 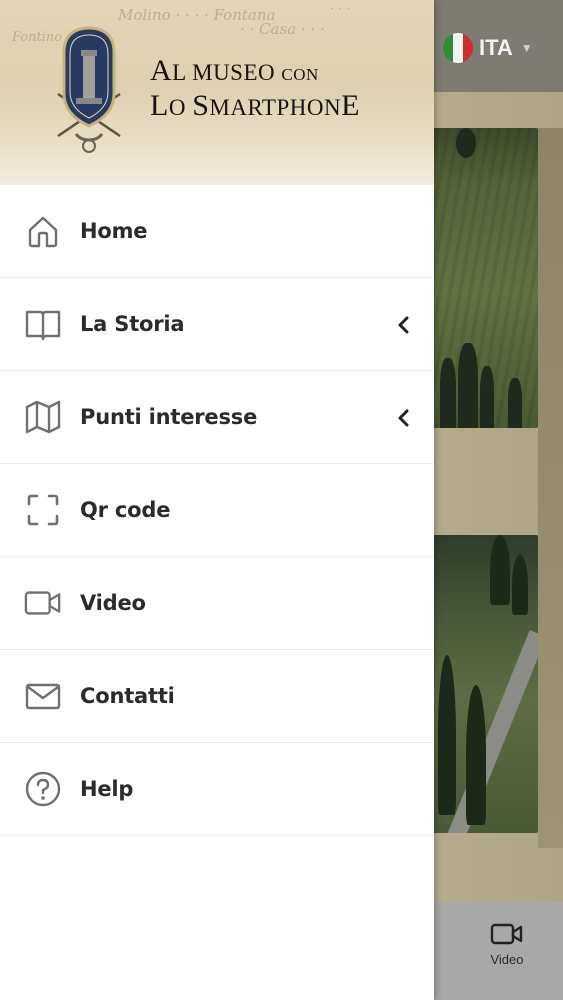 I want to click on menu-item-video: Video, so click(x=217, y=603).